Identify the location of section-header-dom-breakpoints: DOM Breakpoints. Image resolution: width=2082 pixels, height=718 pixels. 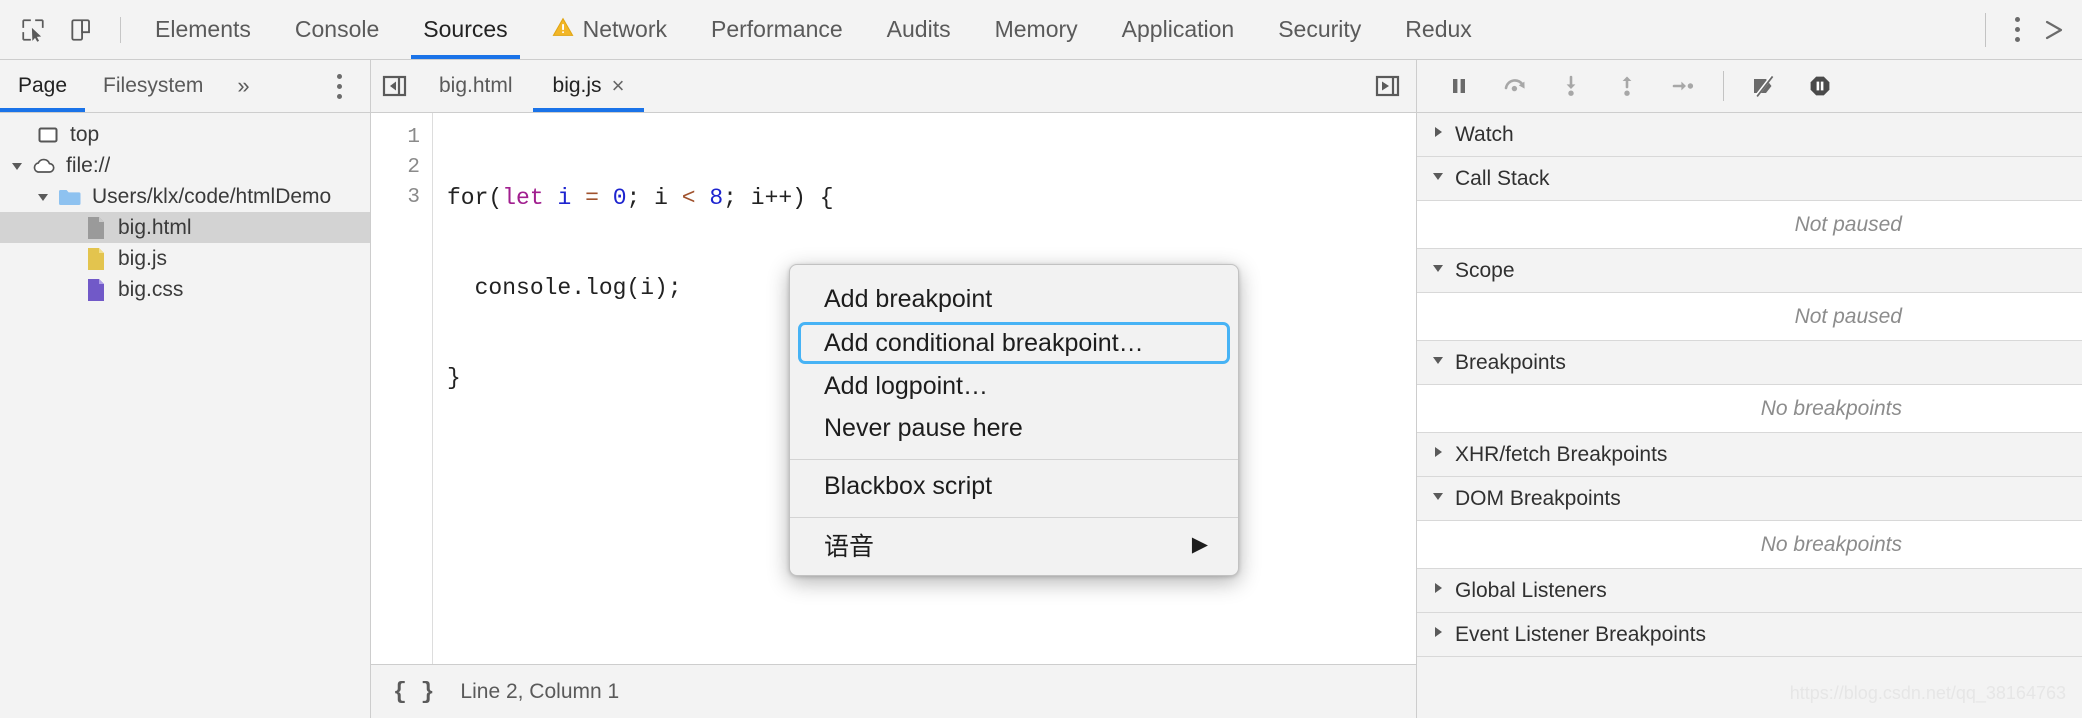
(1749, 499).